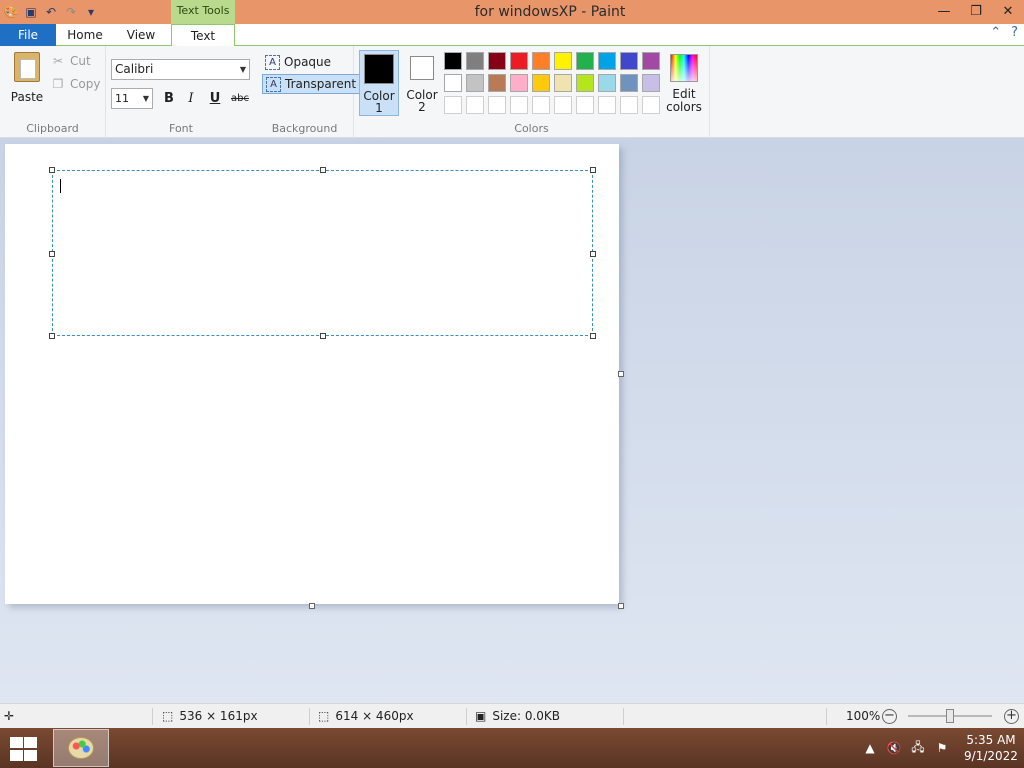 The width and height of the screenshot is (1024, 768). I want to click on tab-file: File, so click(28, 35).